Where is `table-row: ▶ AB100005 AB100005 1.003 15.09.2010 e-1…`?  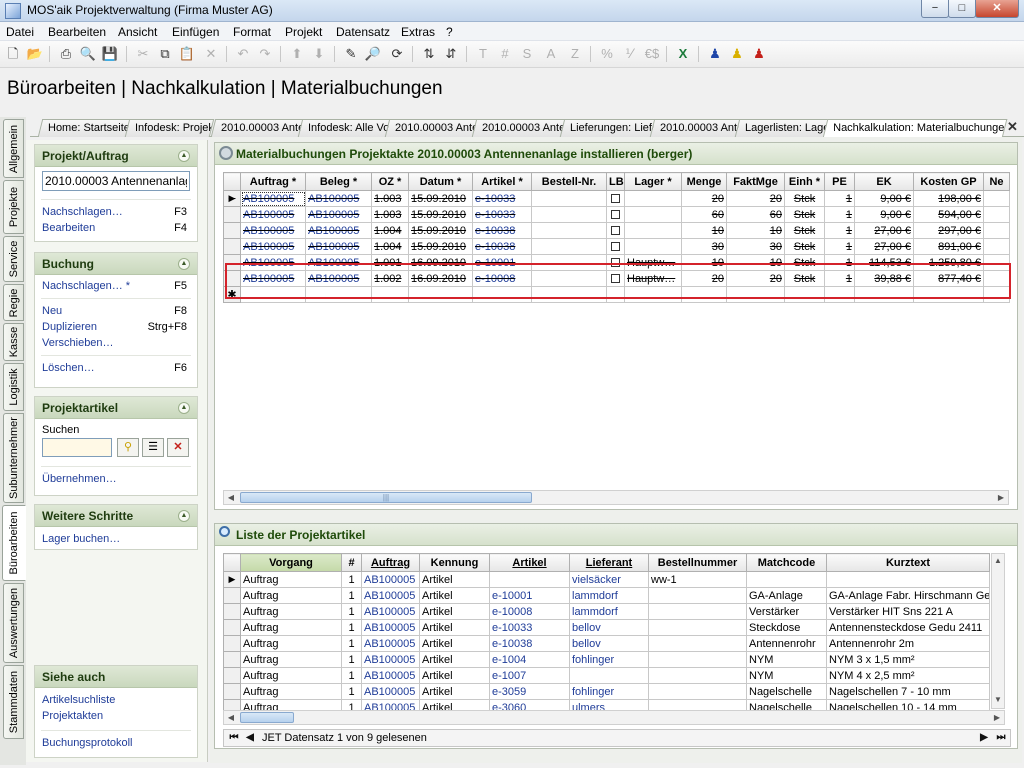 table-row: ▶ AB100005 AB100005 1.003 15.09.2010 e-1… is located at coordinates (616, 198).